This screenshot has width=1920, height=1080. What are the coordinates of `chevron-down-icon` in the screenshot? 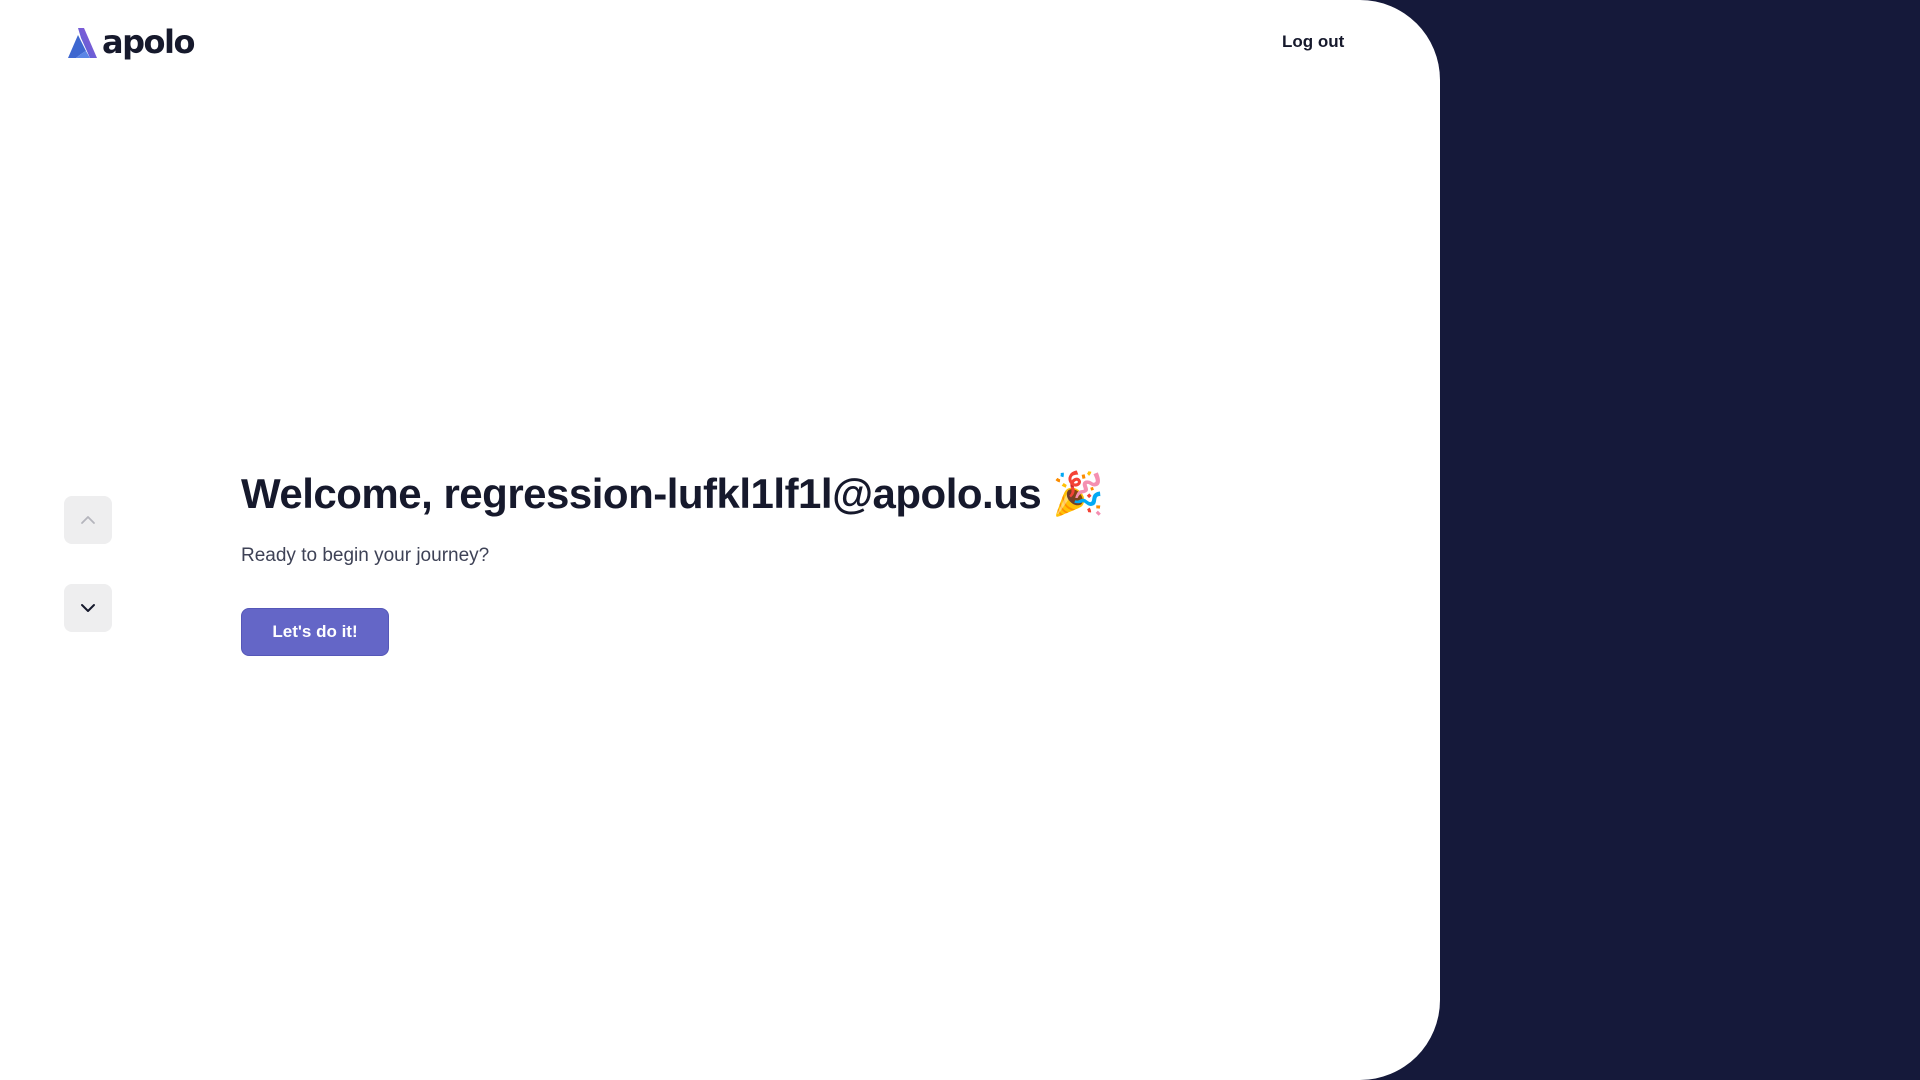 It's located at (88, 608).